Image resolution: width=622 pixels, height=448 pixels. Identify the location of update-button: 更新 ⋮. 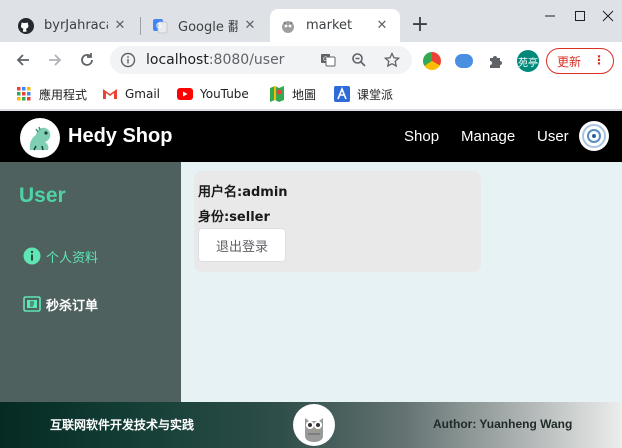
(580, 61).